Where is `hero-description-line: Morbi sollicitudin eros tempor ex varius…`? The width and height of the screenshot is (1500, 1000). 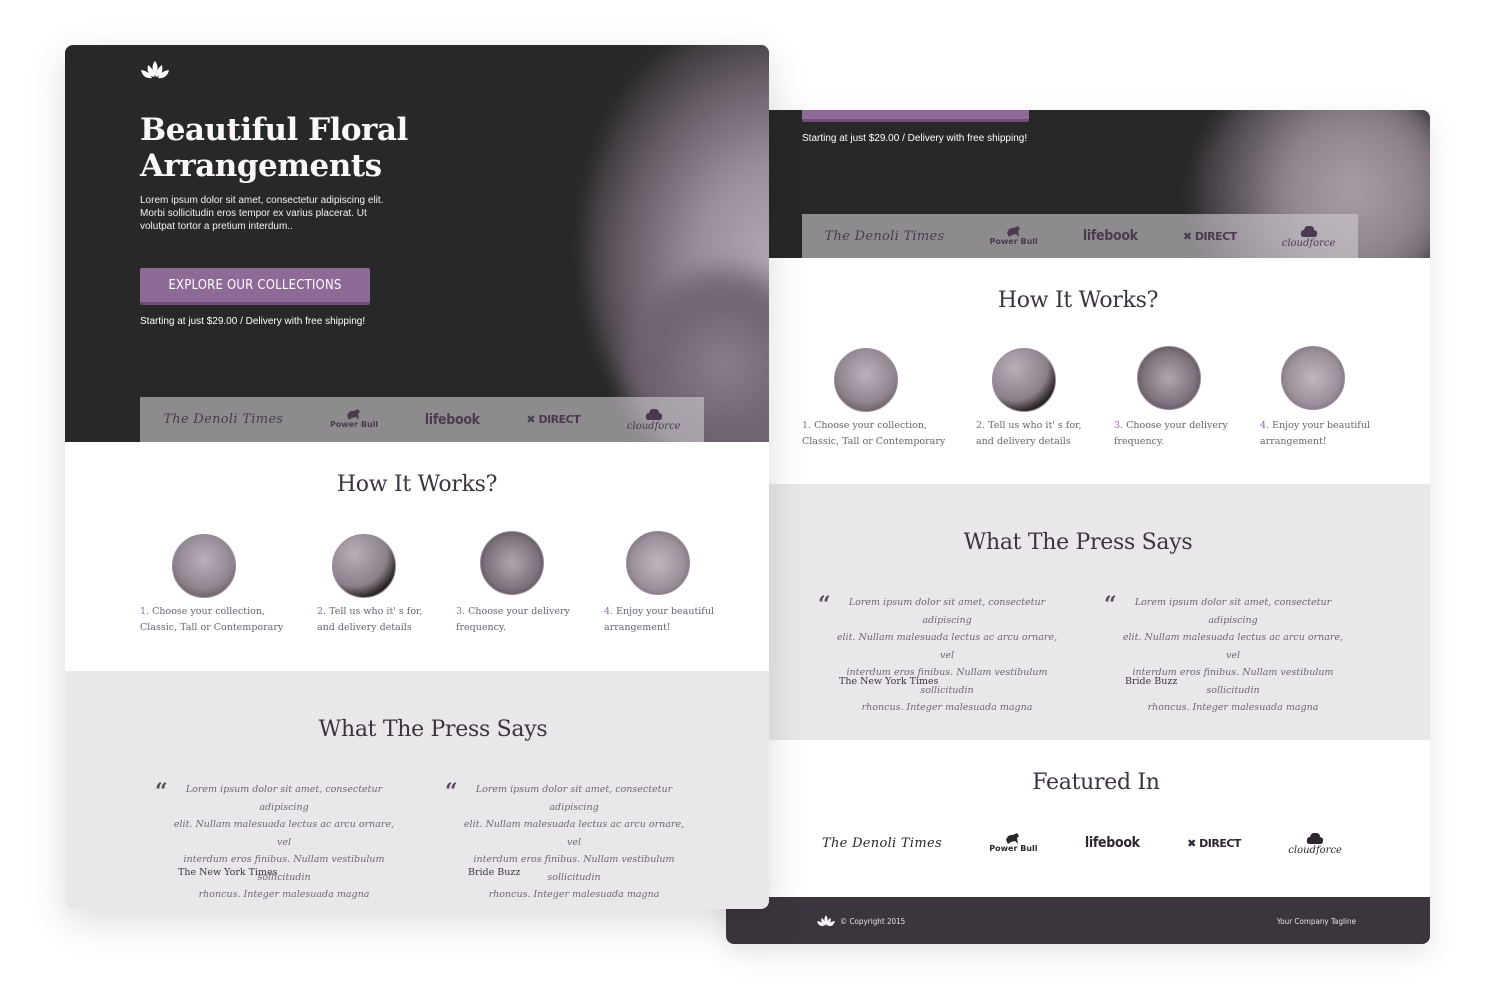 hero-description-line: Morbi sollicitudin eros tempor ex varius… is located at coordinates (253, 213).